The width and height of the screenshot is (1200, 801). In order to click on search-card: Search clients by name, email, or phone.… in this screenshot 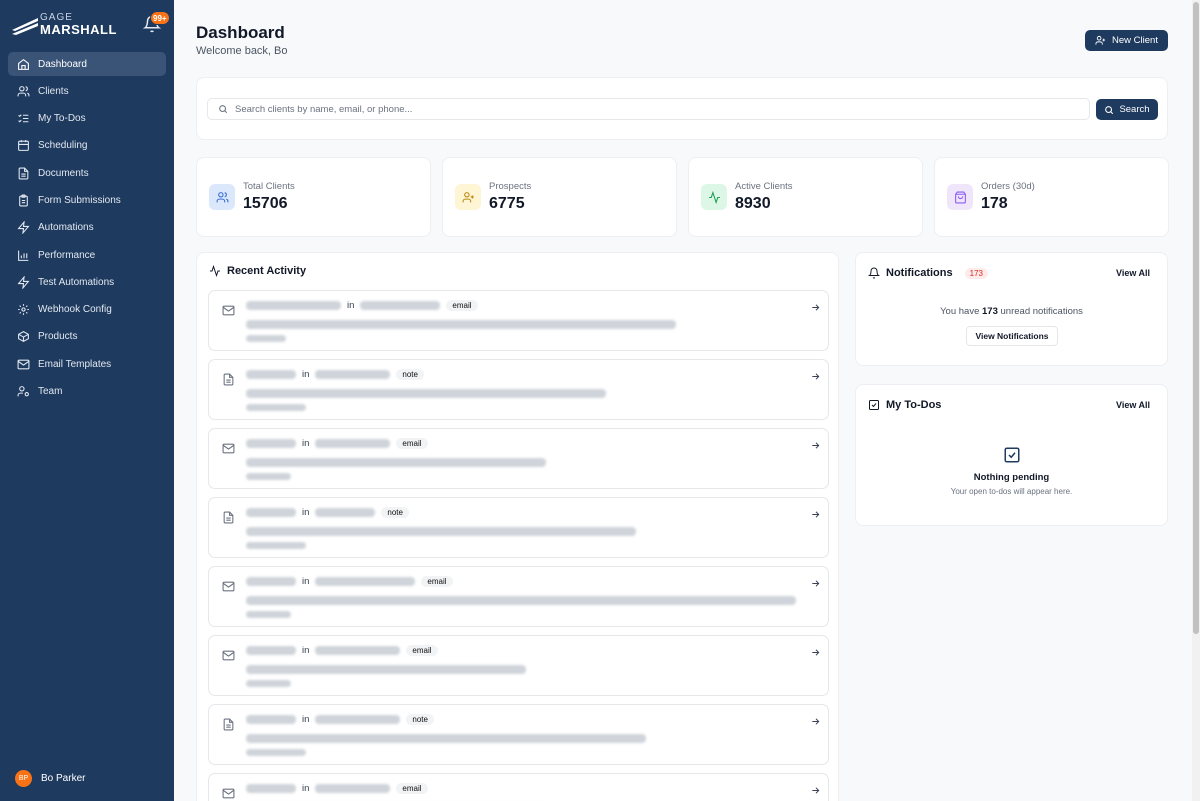, I will do `click(682, 108)`.